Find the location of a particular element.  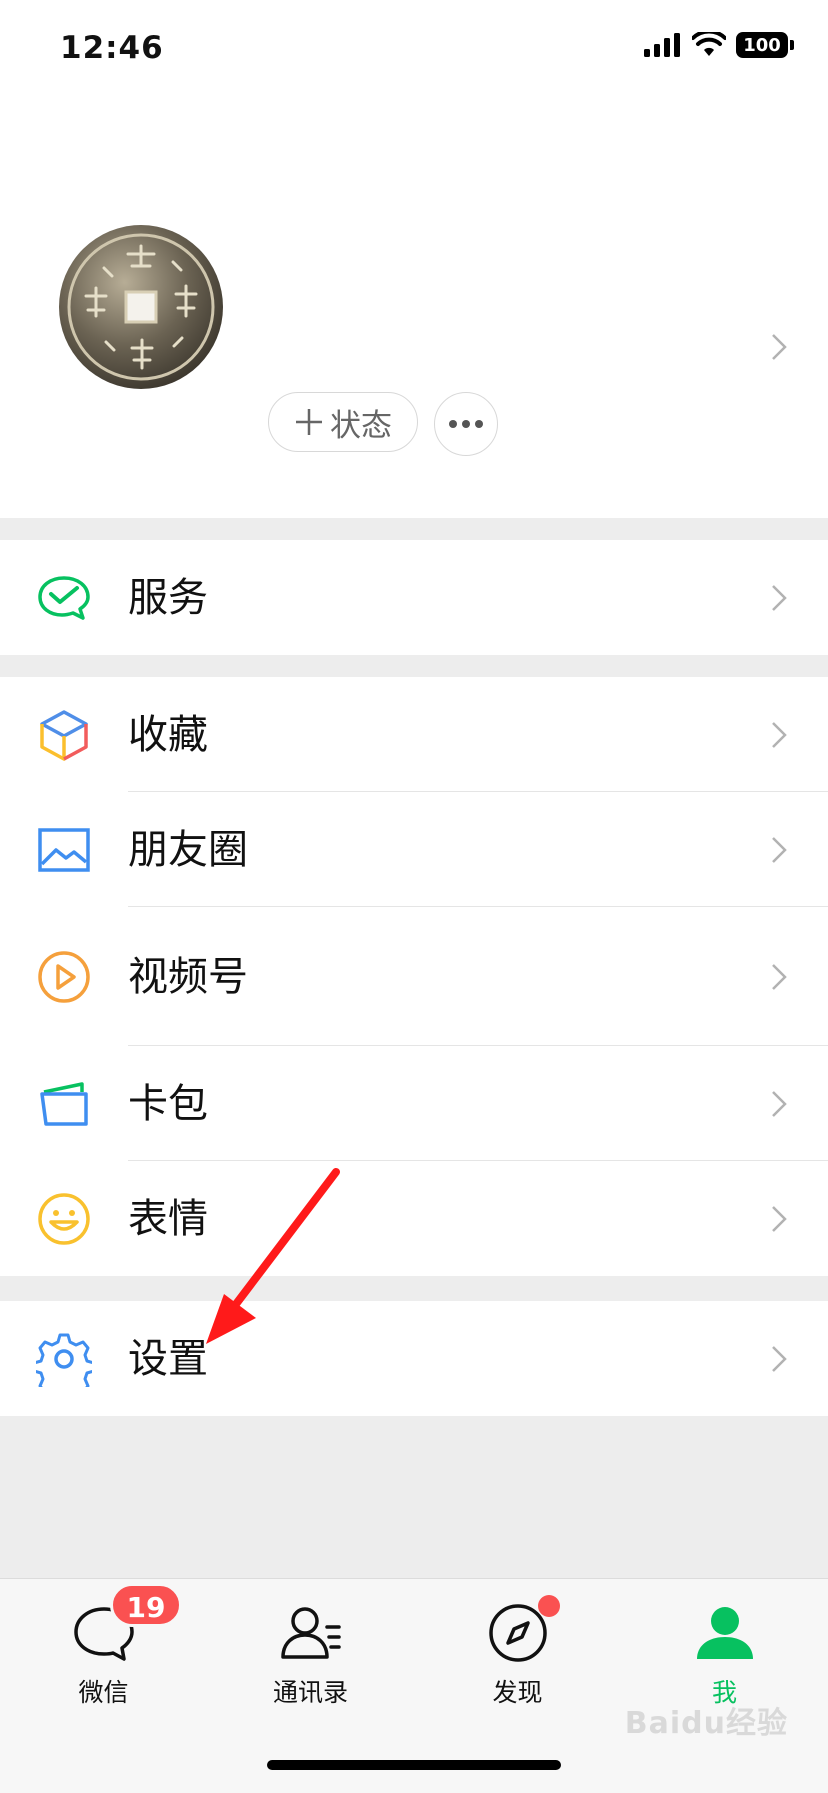

tab-label: 微信 is located at coordinates (103, 1692).